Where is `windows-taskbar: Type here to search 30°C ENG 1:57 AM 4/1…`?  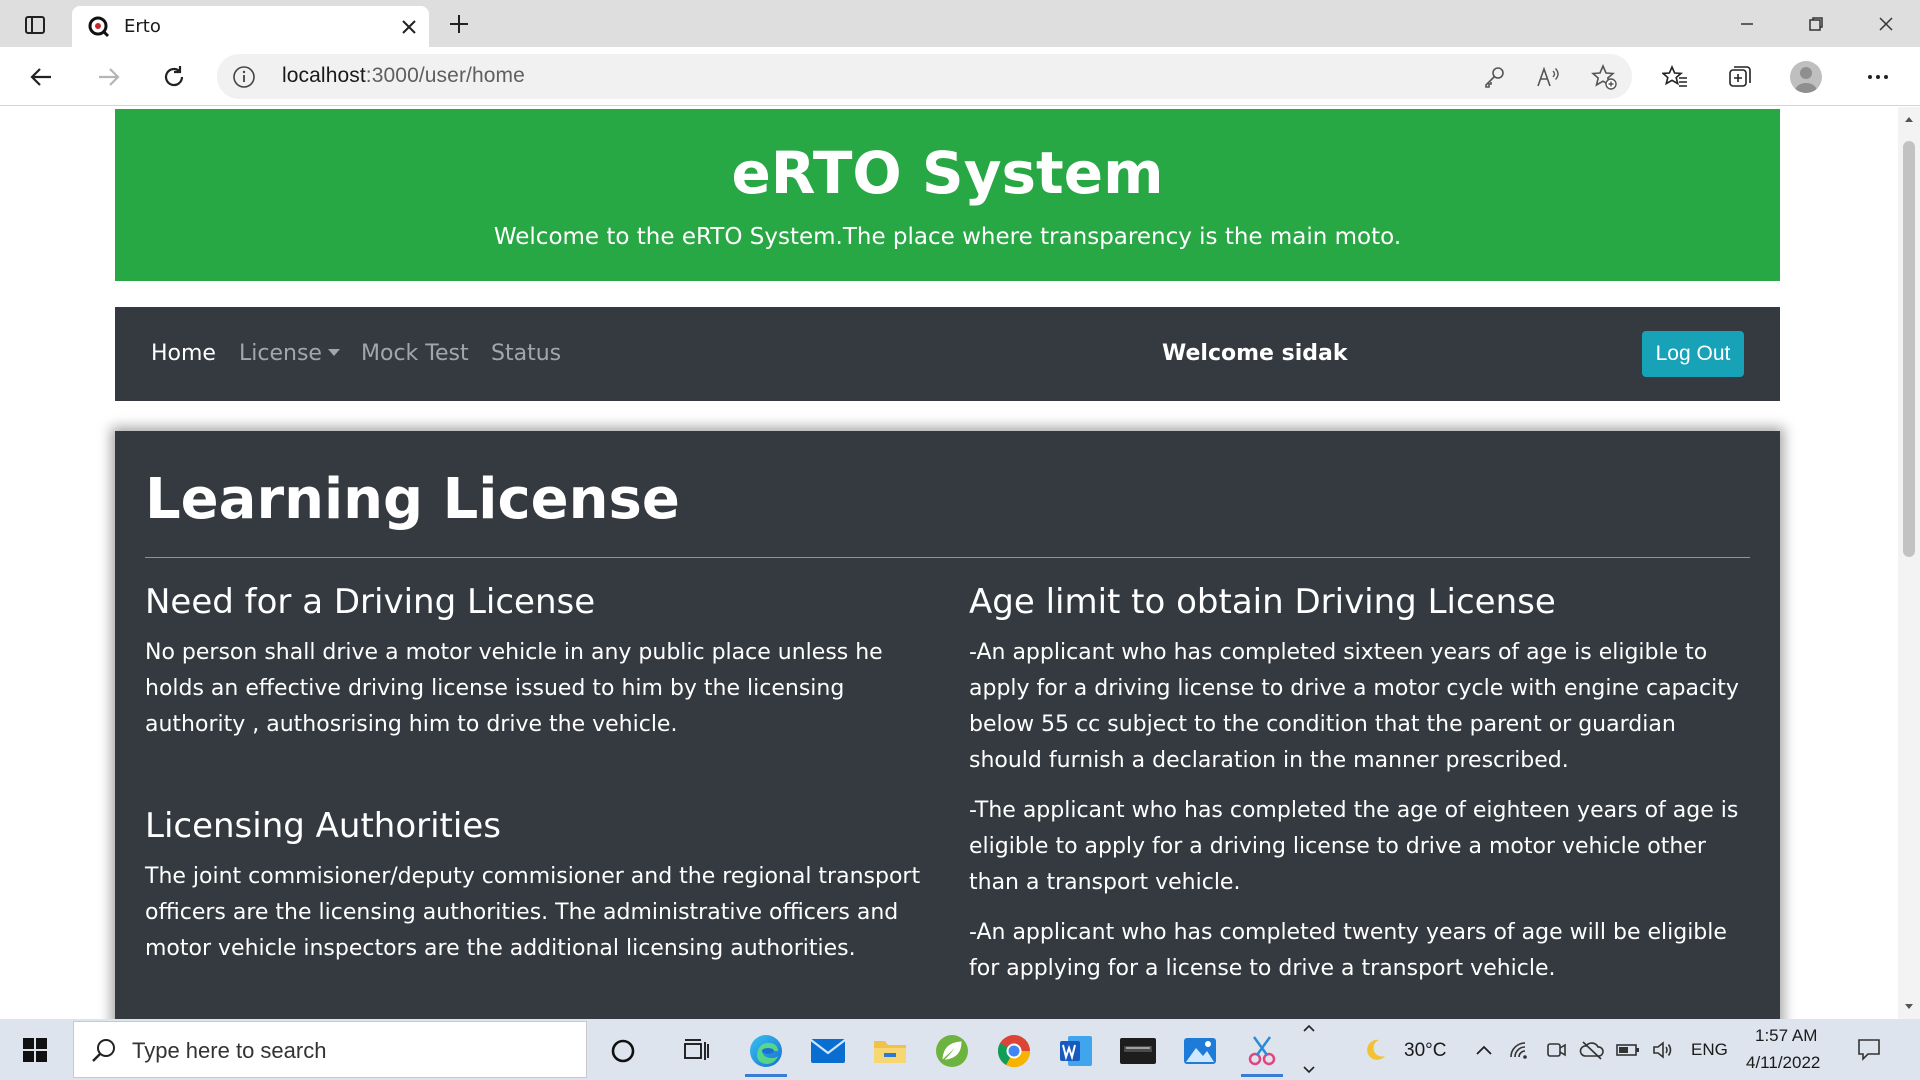 windows-taskbar: Type here to search 30°C ENG 1:57 AM 4/1… is located at coordinates (960, 1049).